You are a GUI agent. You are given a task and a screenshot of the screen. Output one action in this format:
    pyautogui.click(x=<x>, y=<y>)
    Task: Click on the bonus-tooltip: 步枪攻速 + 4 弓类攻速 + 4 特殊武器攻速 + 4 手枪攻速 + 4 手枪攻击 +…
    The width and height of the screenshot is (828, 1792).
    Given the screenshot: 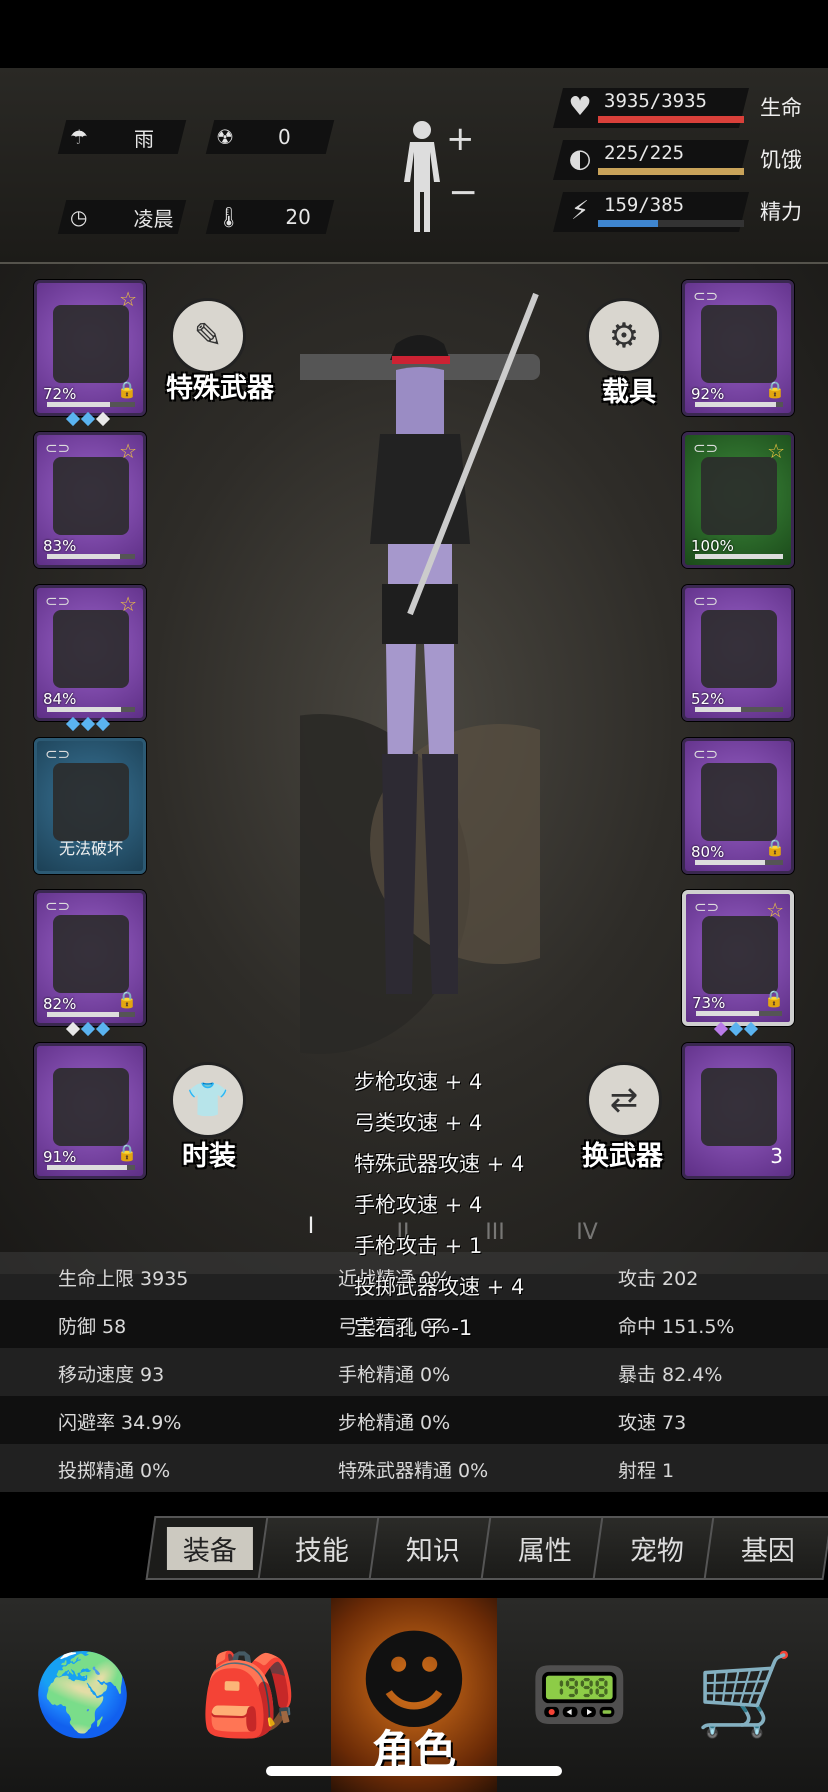 What is the action you would take?
    pyautogui.click(x=469, y=1205)
    